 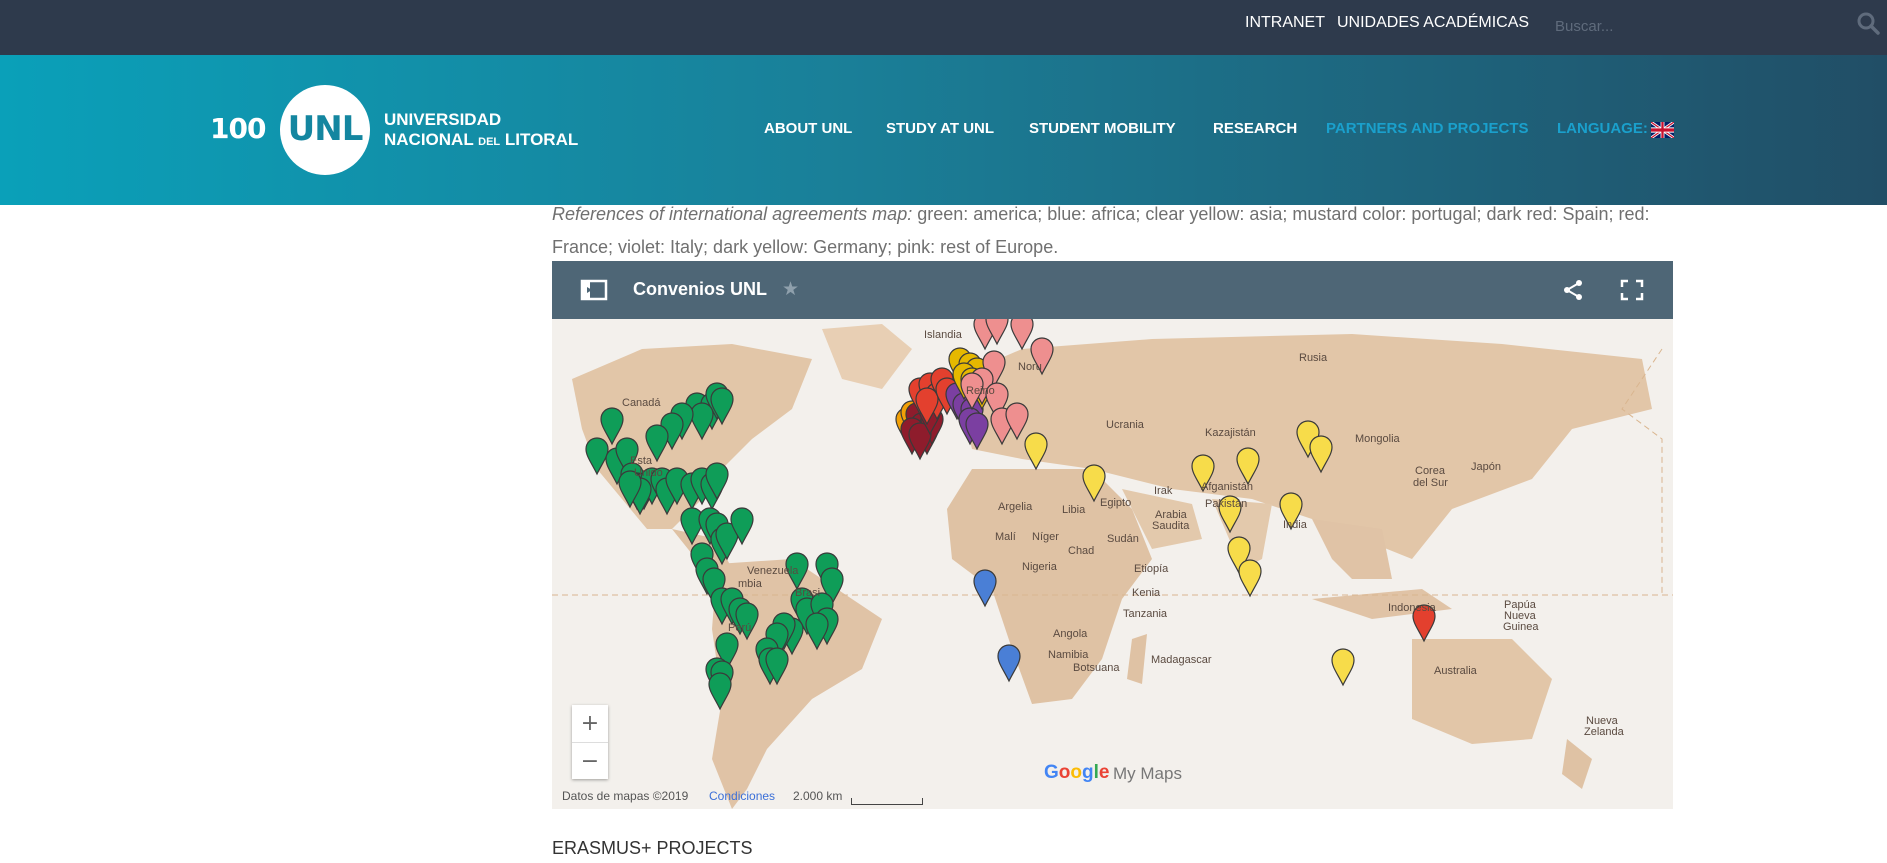 I want to click on google-logo: Google, so click(x=1077, y=772).